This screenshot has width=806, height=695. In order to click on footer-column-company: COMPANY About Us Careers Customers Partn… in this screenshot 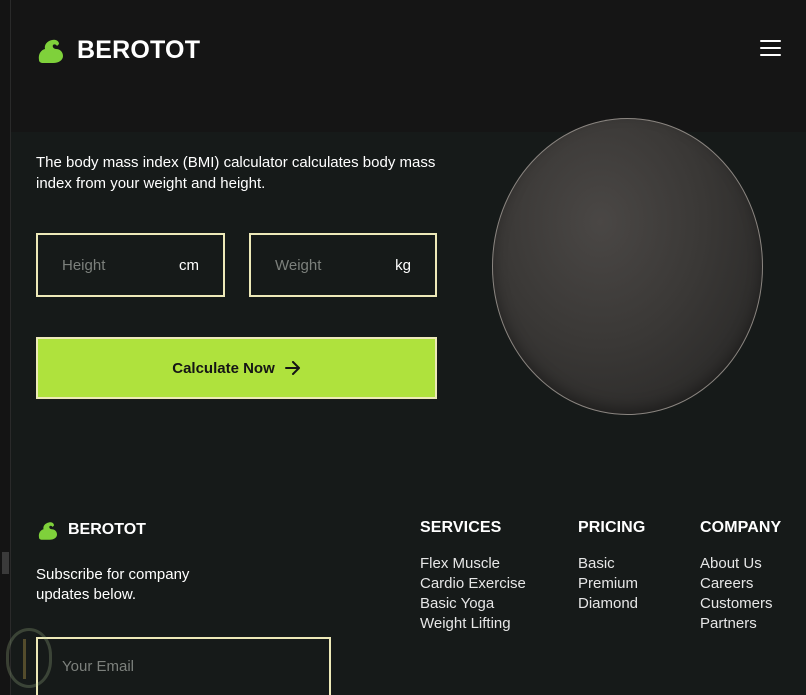, I will do `click(740, 576)`.